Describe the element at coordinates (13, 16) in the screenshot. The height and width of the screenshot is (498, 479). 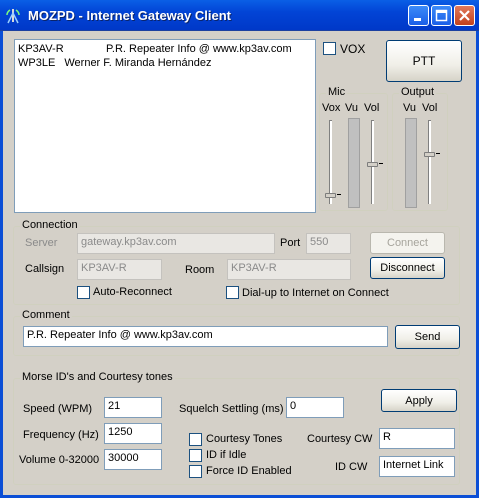
I see `app-icon` at that location.